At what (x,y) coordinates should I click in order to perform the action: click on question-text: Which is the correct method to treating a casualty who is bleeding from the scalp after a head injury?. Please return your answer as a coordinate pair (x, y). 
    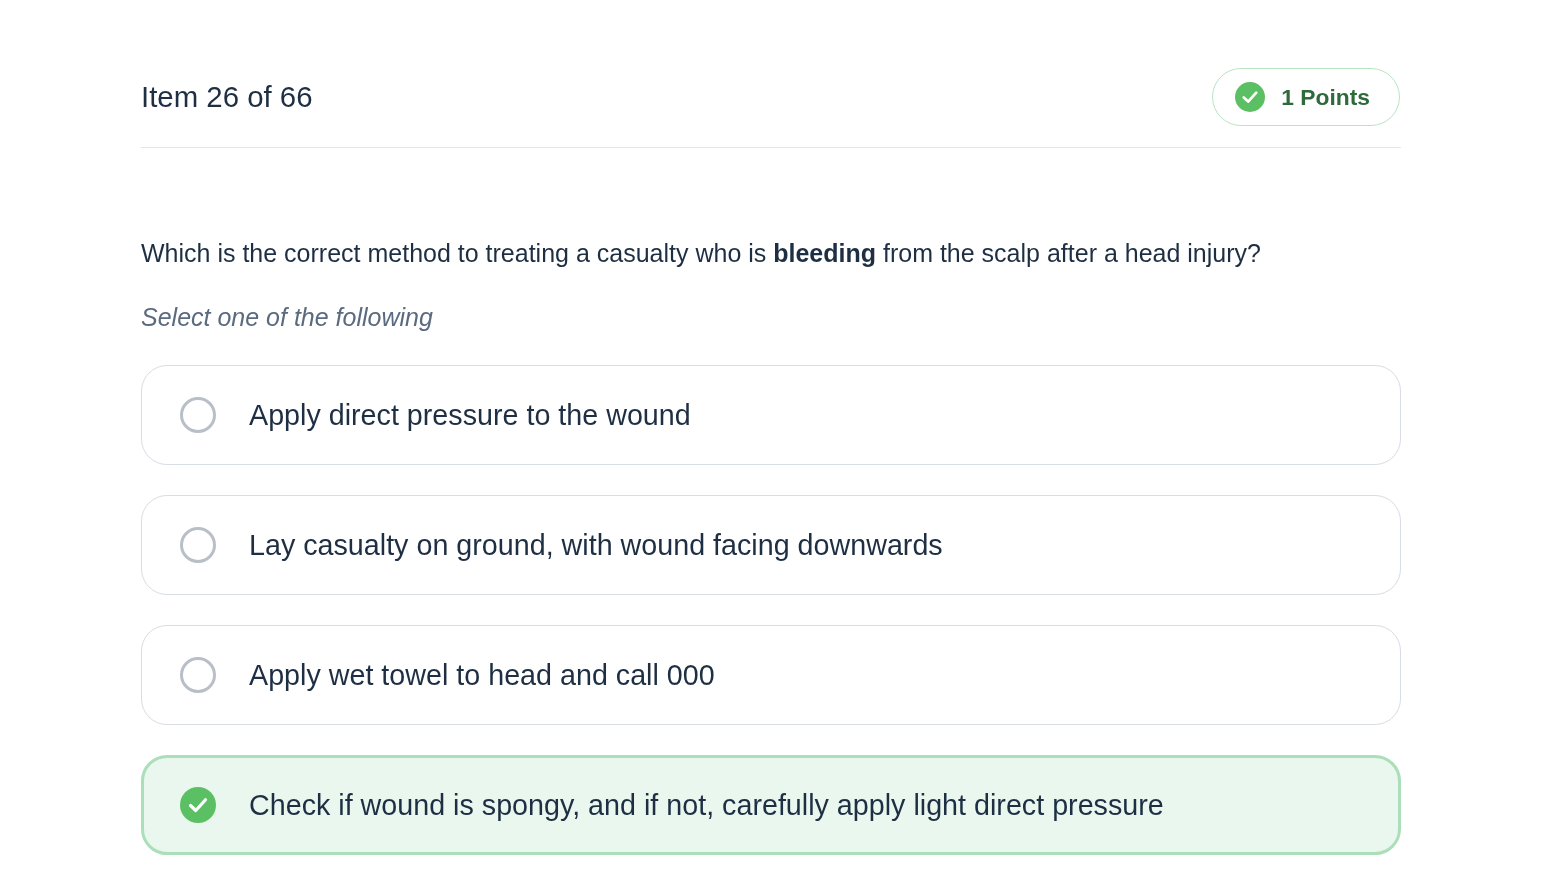
    Looking at the image, I should click on (701, 253).